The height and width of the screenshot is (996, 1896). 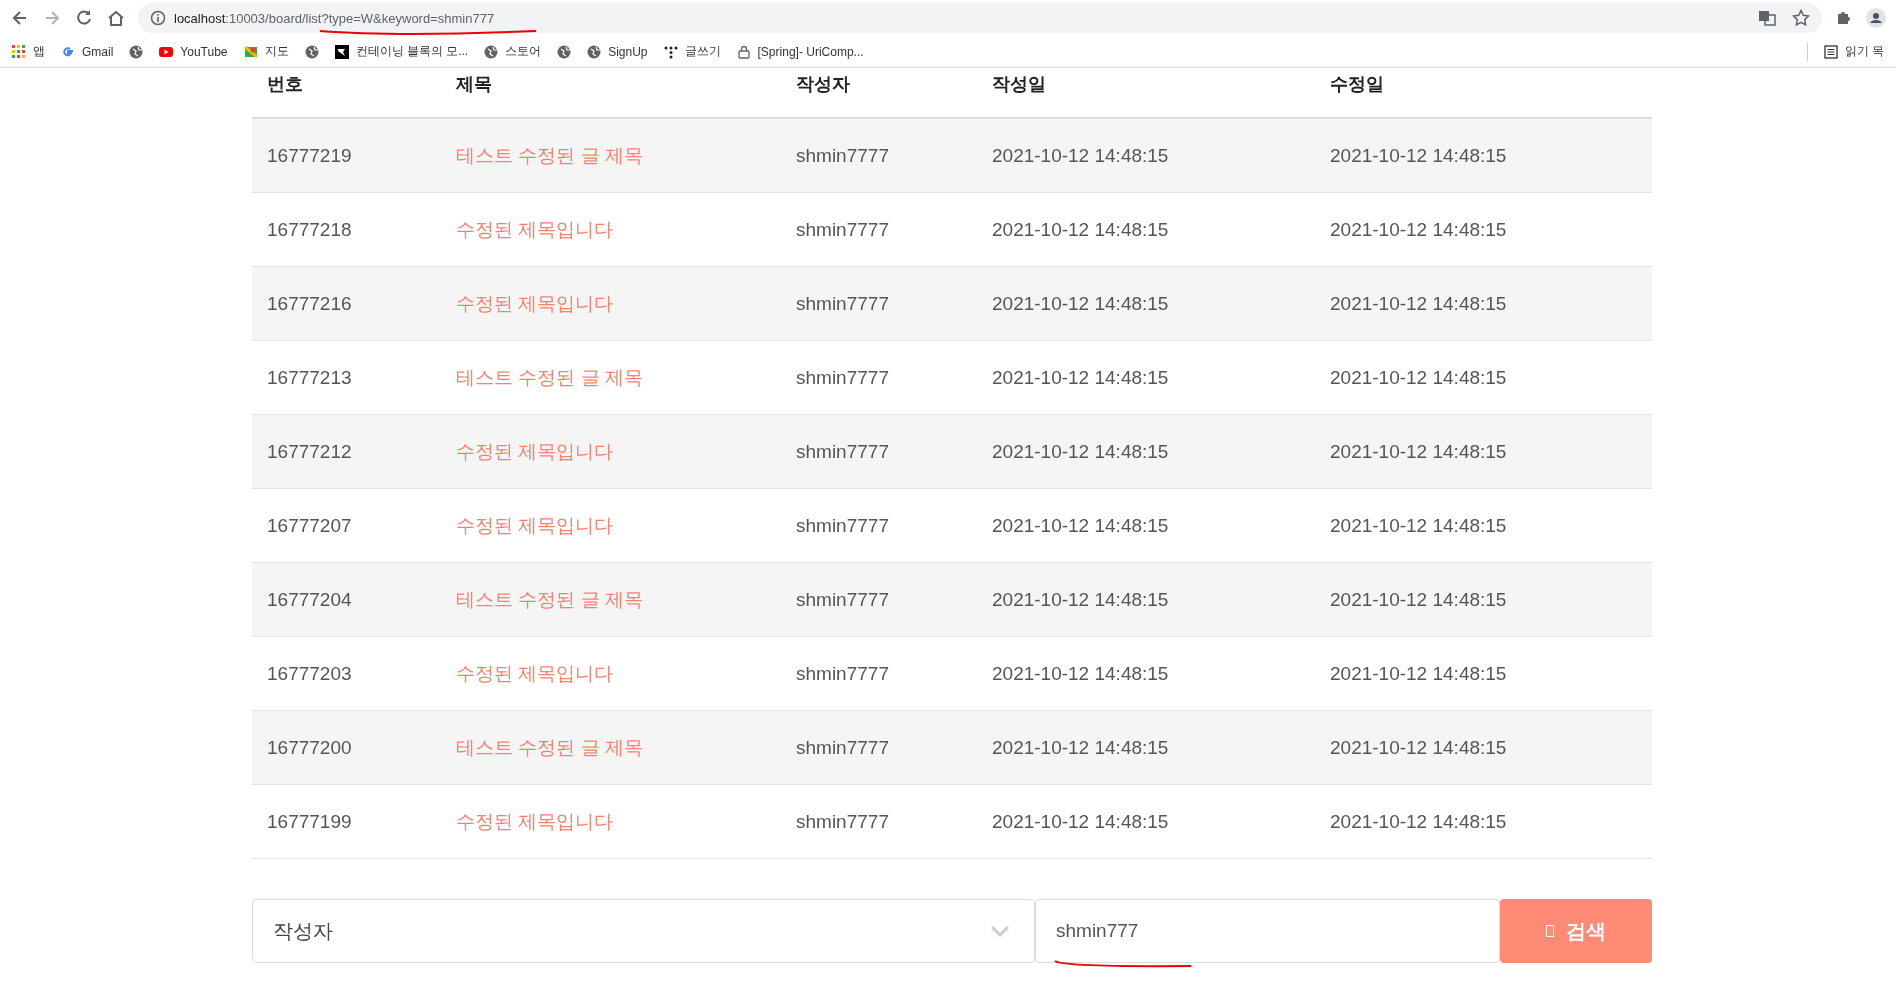 I want to click on table-cell-text: 16777213, so click(x=309, y=377).